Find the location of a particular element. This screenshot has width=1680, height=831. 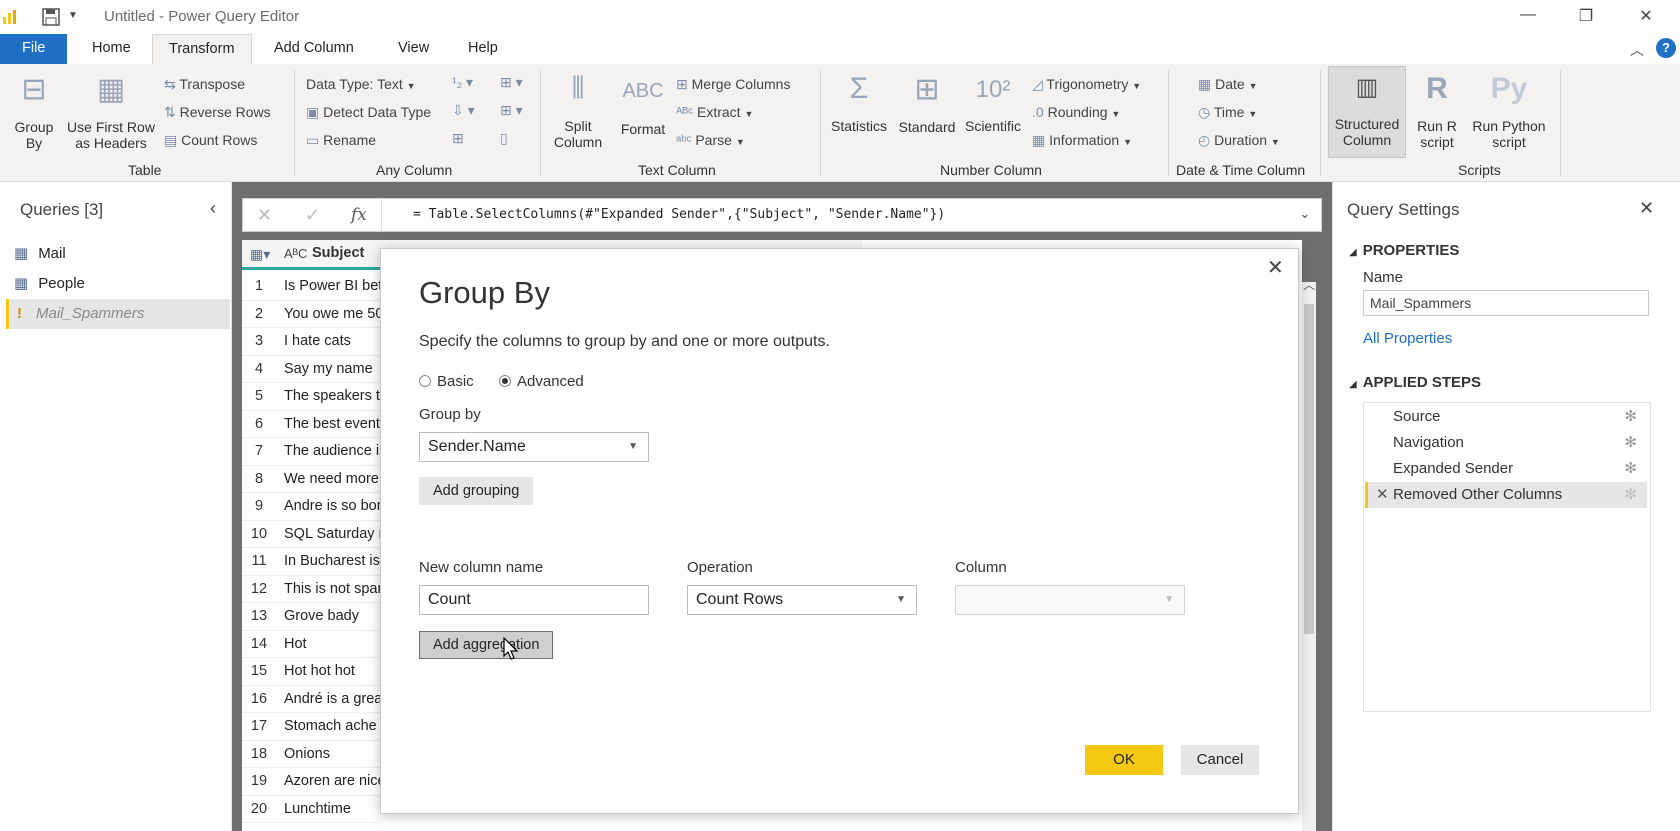

subject-cell: This is not span is located at coordinates (329, 590).